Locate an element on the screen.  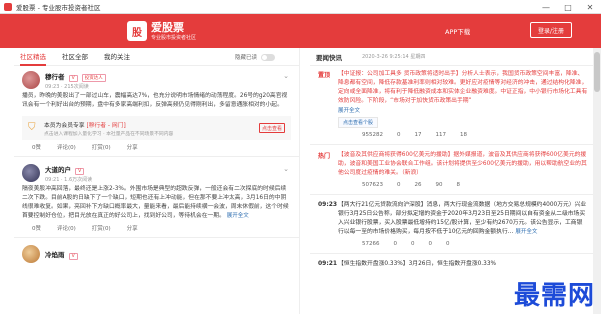
login-button: 登录/注册 is located at coordinates (551, 30).